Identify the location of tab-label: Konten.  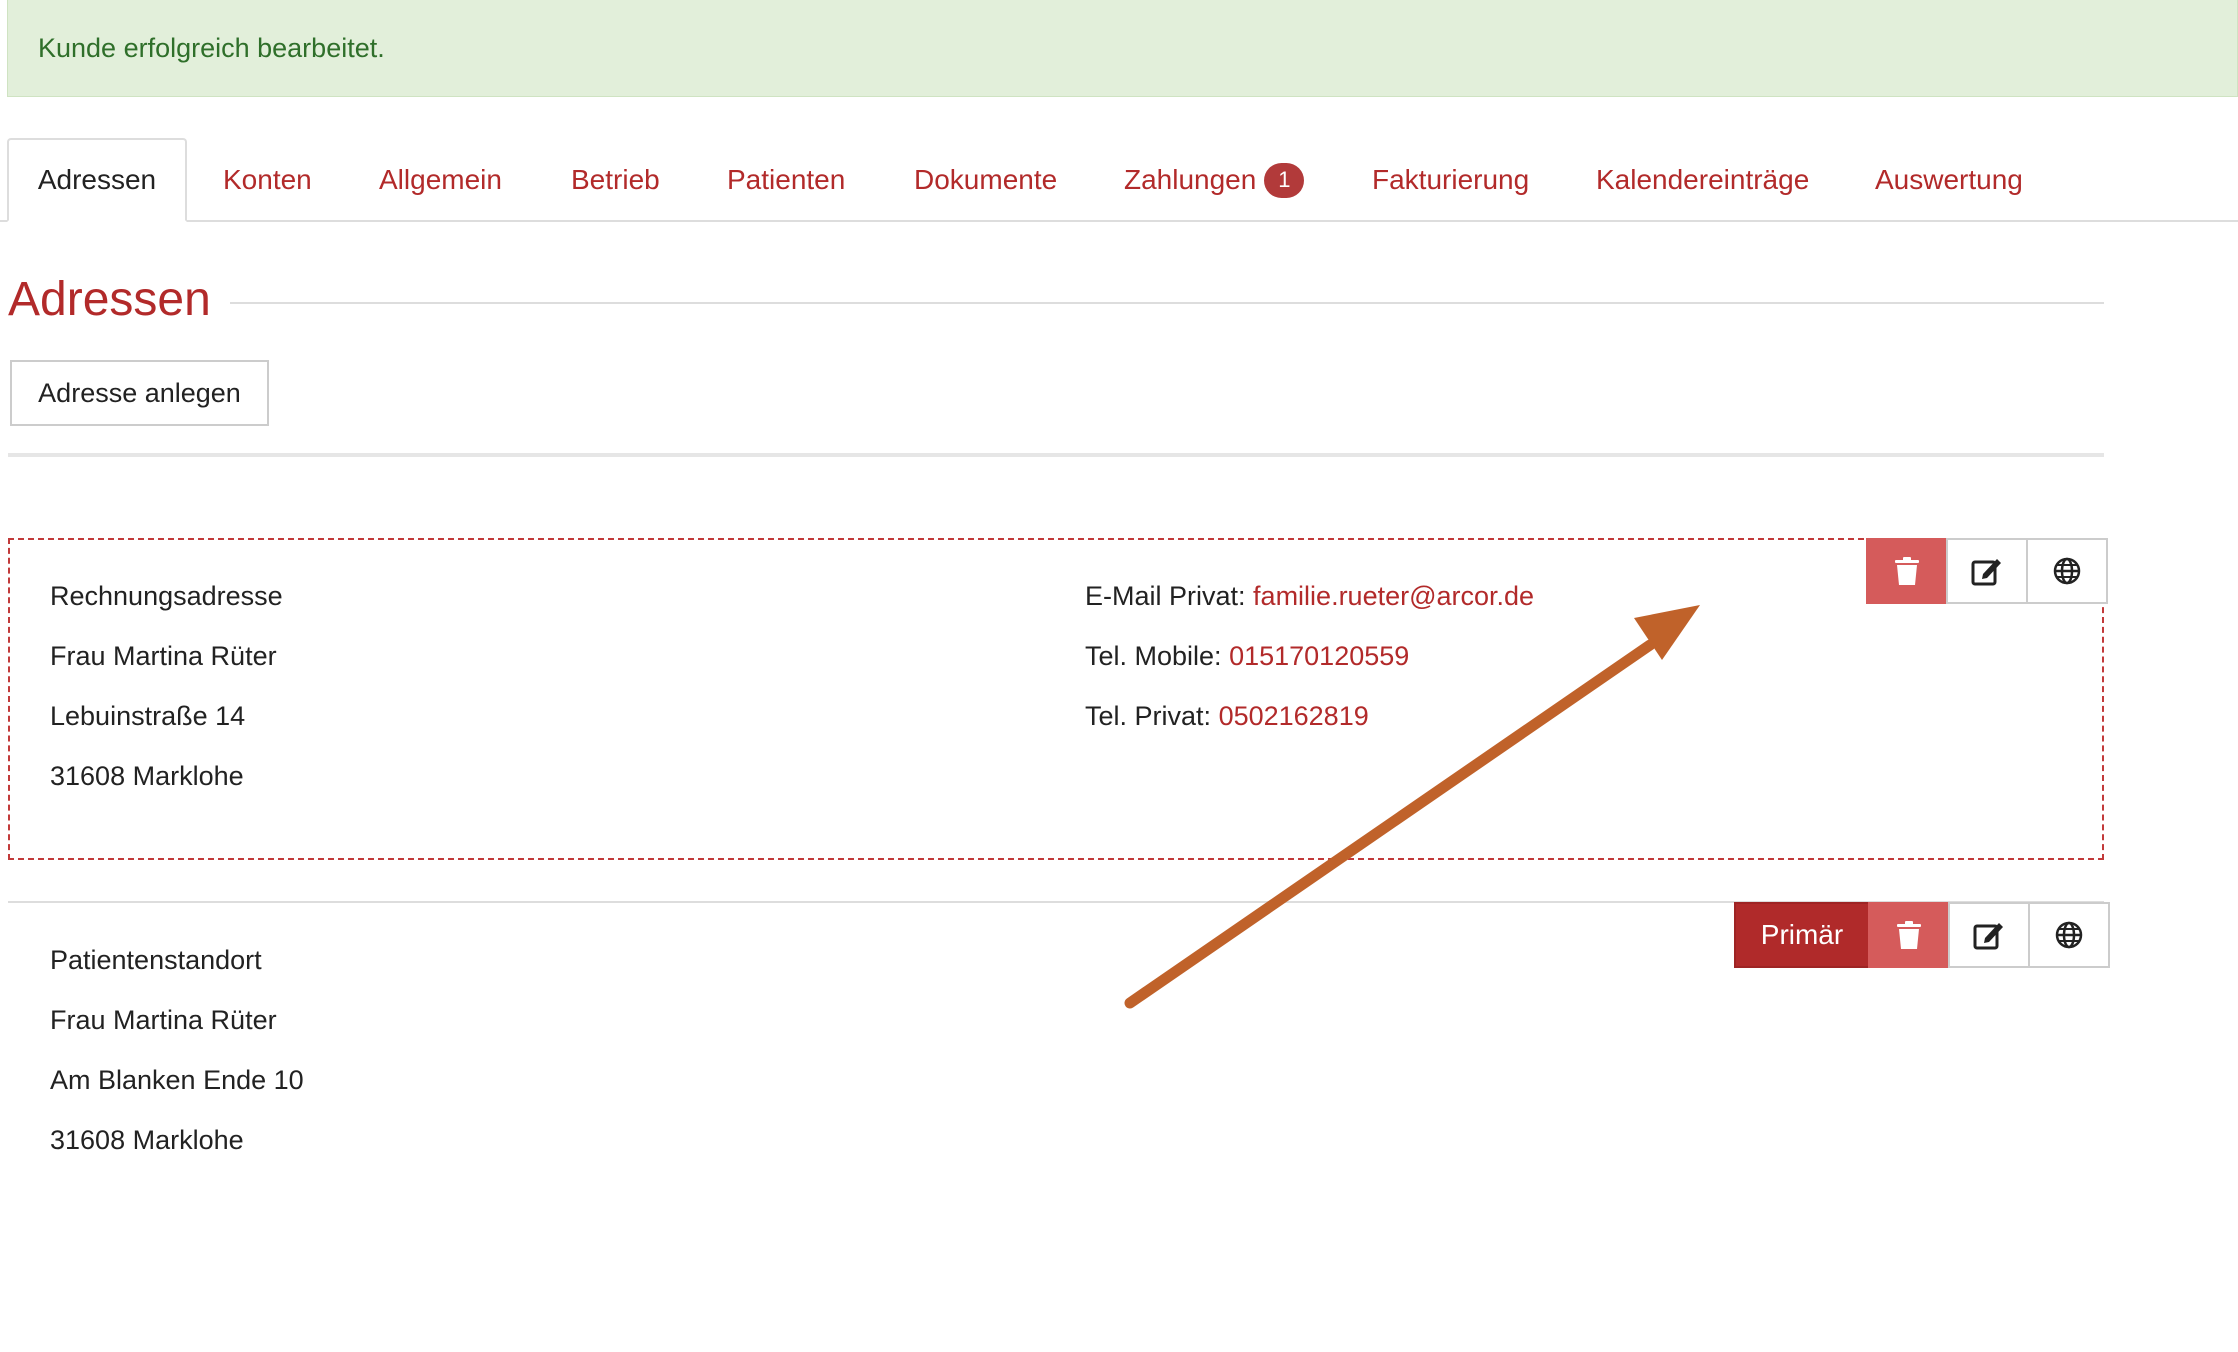
(267, 179).